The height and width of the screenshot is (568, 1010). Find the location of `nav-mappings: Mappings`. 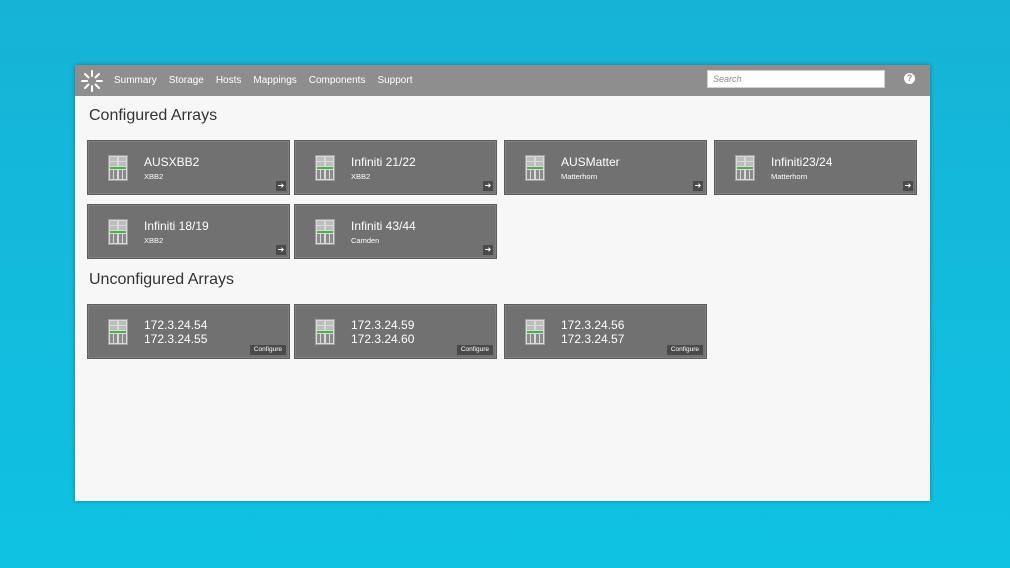

nav-mappings: Mappings is located at coordinates (274, 80).